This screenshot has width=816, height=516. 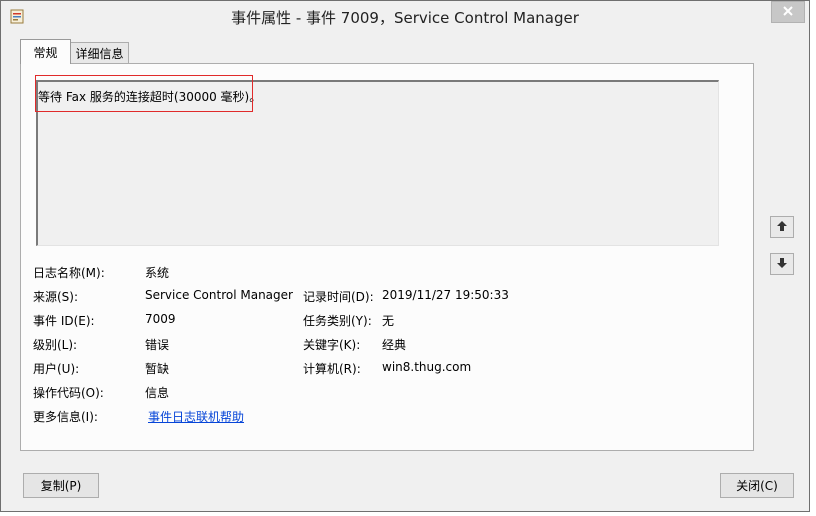 I want to click on user-label: 用户(U):, so click(x=56, y=369).